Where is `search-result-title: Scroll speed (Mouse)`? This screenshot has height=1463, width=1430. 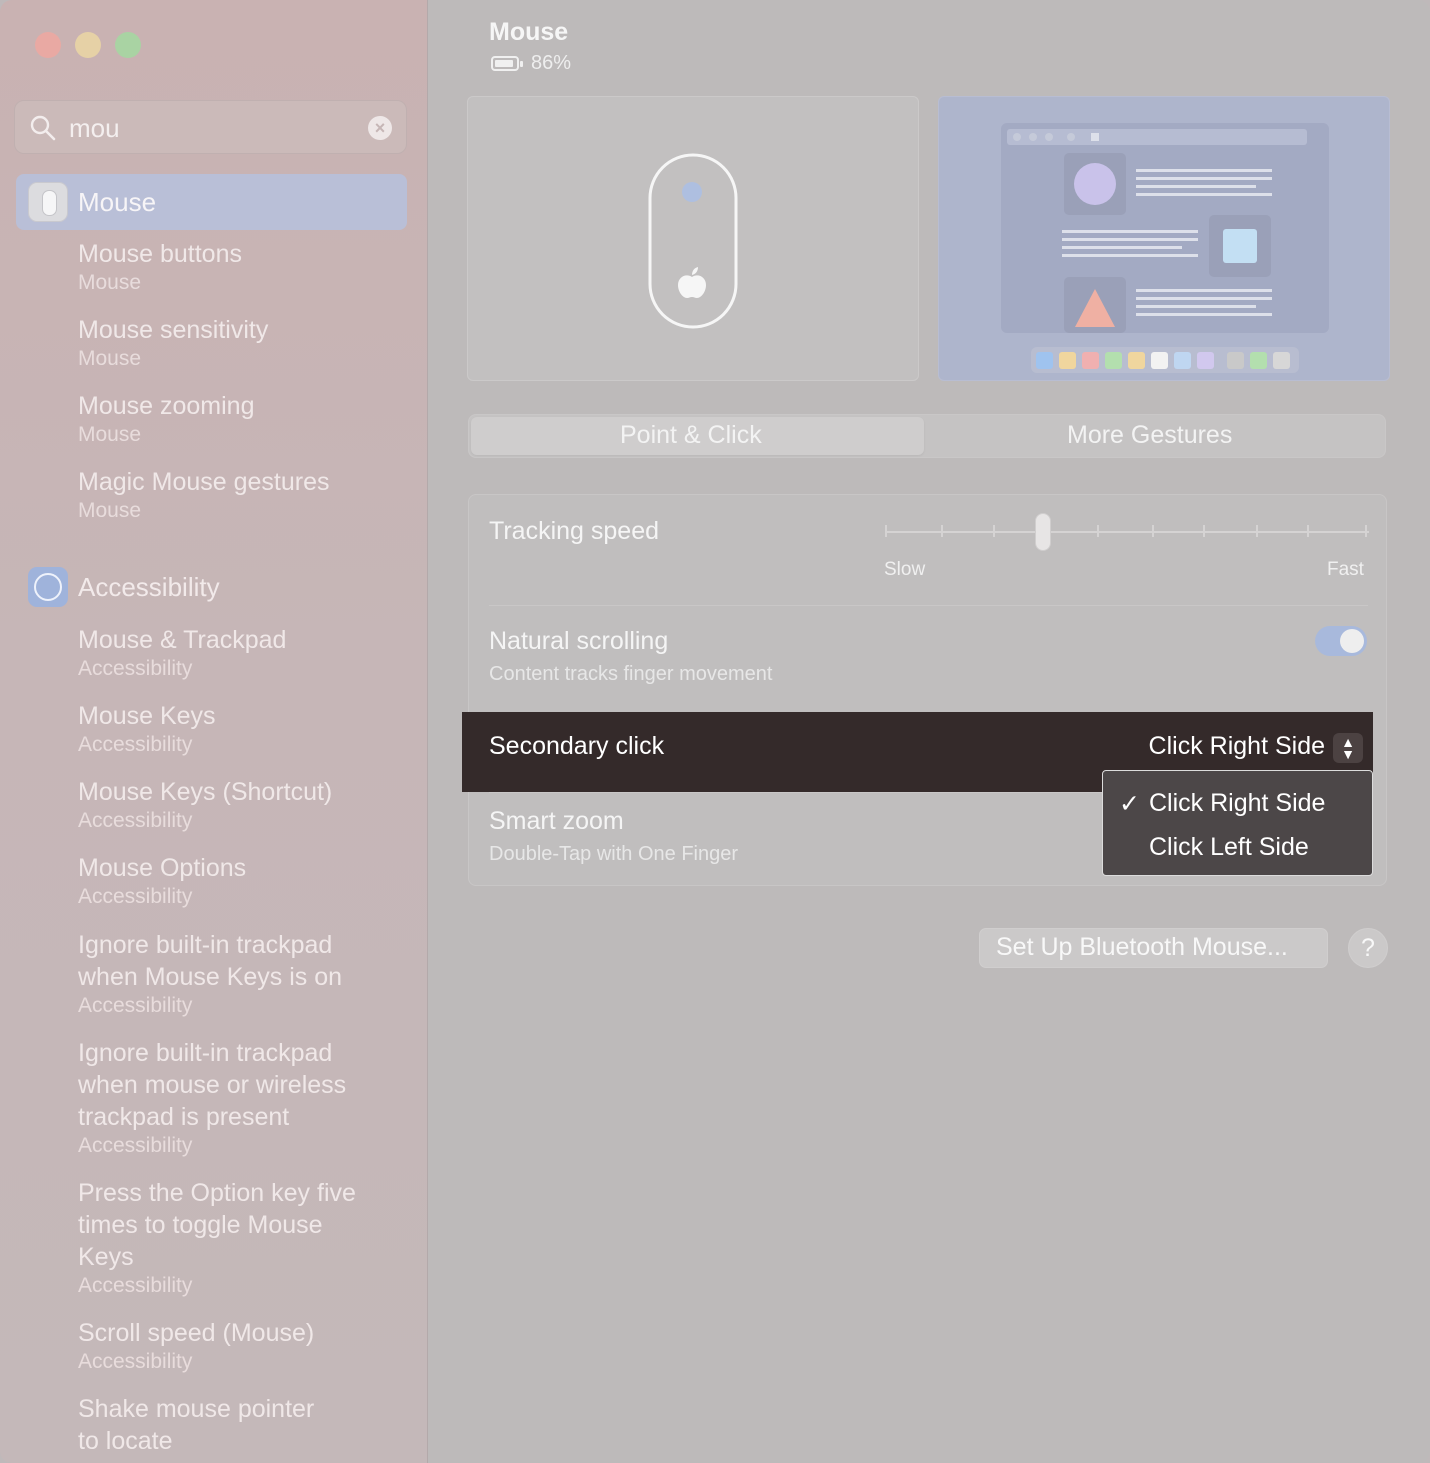
search-result-title: Scroll speed (Mouse) is located at coordinates (196, 1333).